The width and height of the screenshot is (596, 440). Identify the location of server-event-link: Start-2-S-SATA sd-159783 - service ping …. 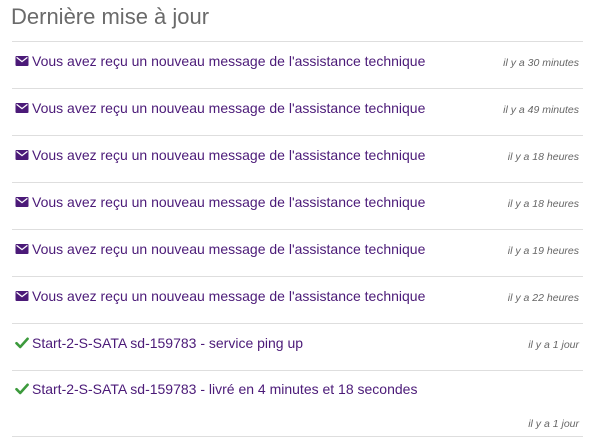
(167, 343).